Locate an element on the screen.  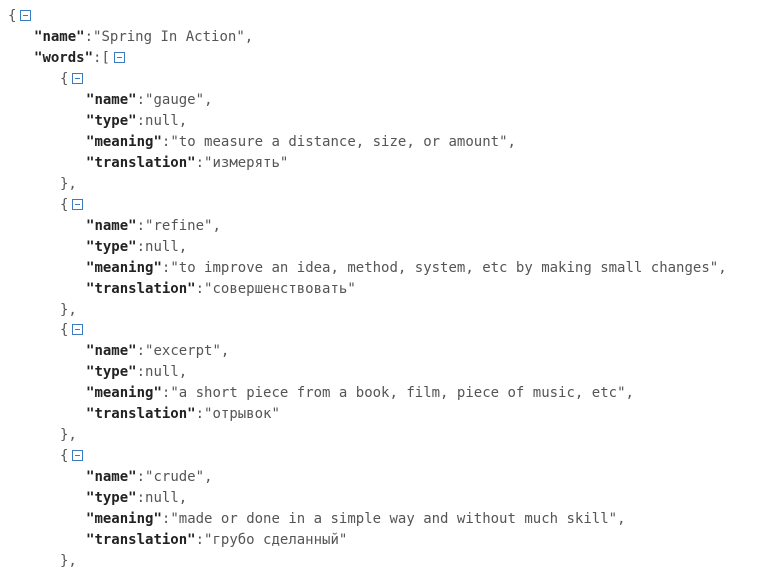
json-string-value: "грубо сделанный" is located at coordinates (276, 539).